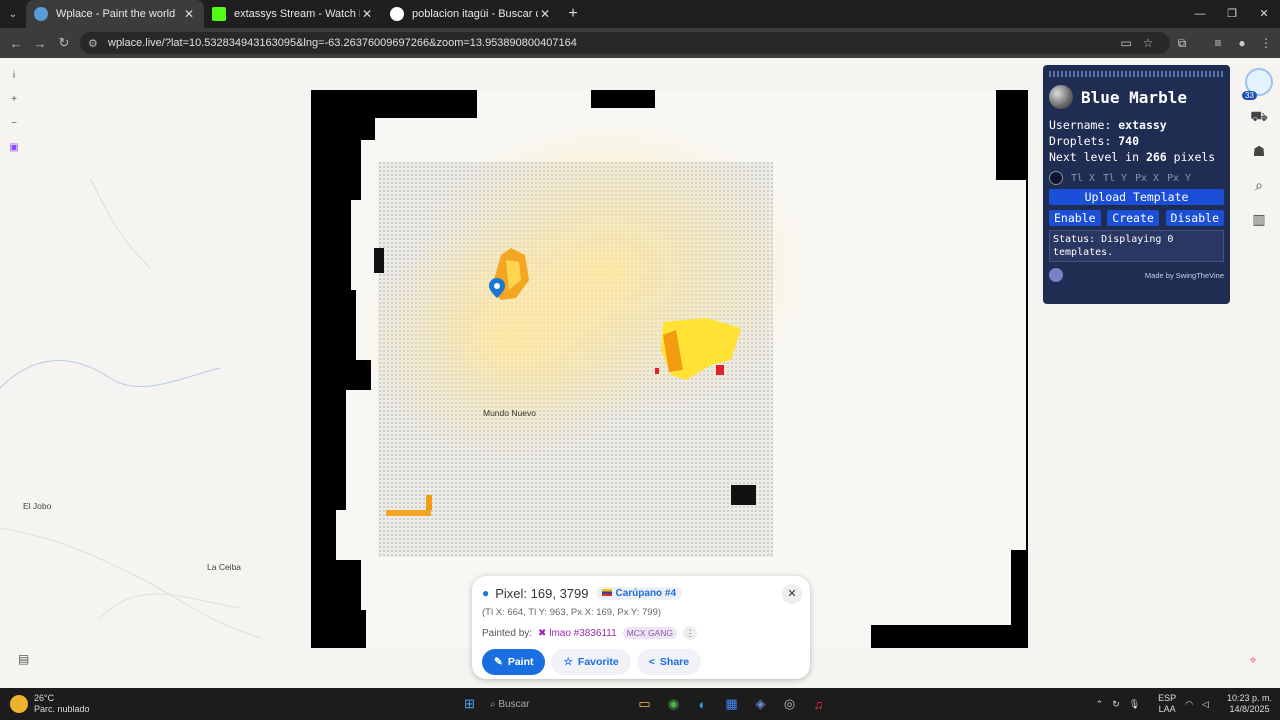 This screenshot has height=720, width=1280. What do you see at coordinates (514, 662) in the screenshot?
I see `paint-button: ✎ Paint` at bounding box center [514, 662].